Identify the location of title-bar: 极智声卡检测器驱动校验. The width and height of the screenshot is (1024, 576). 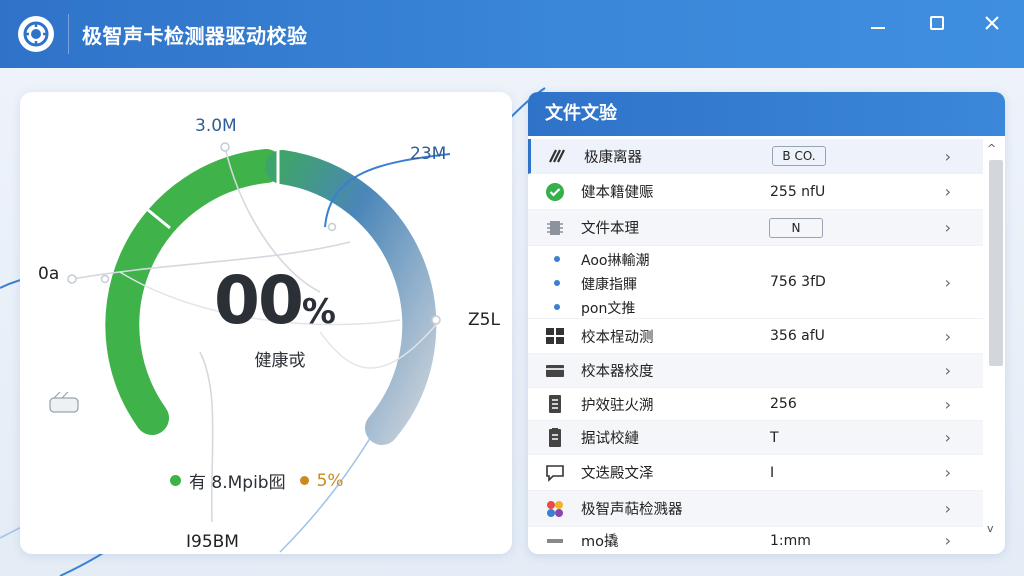
(512, 34).